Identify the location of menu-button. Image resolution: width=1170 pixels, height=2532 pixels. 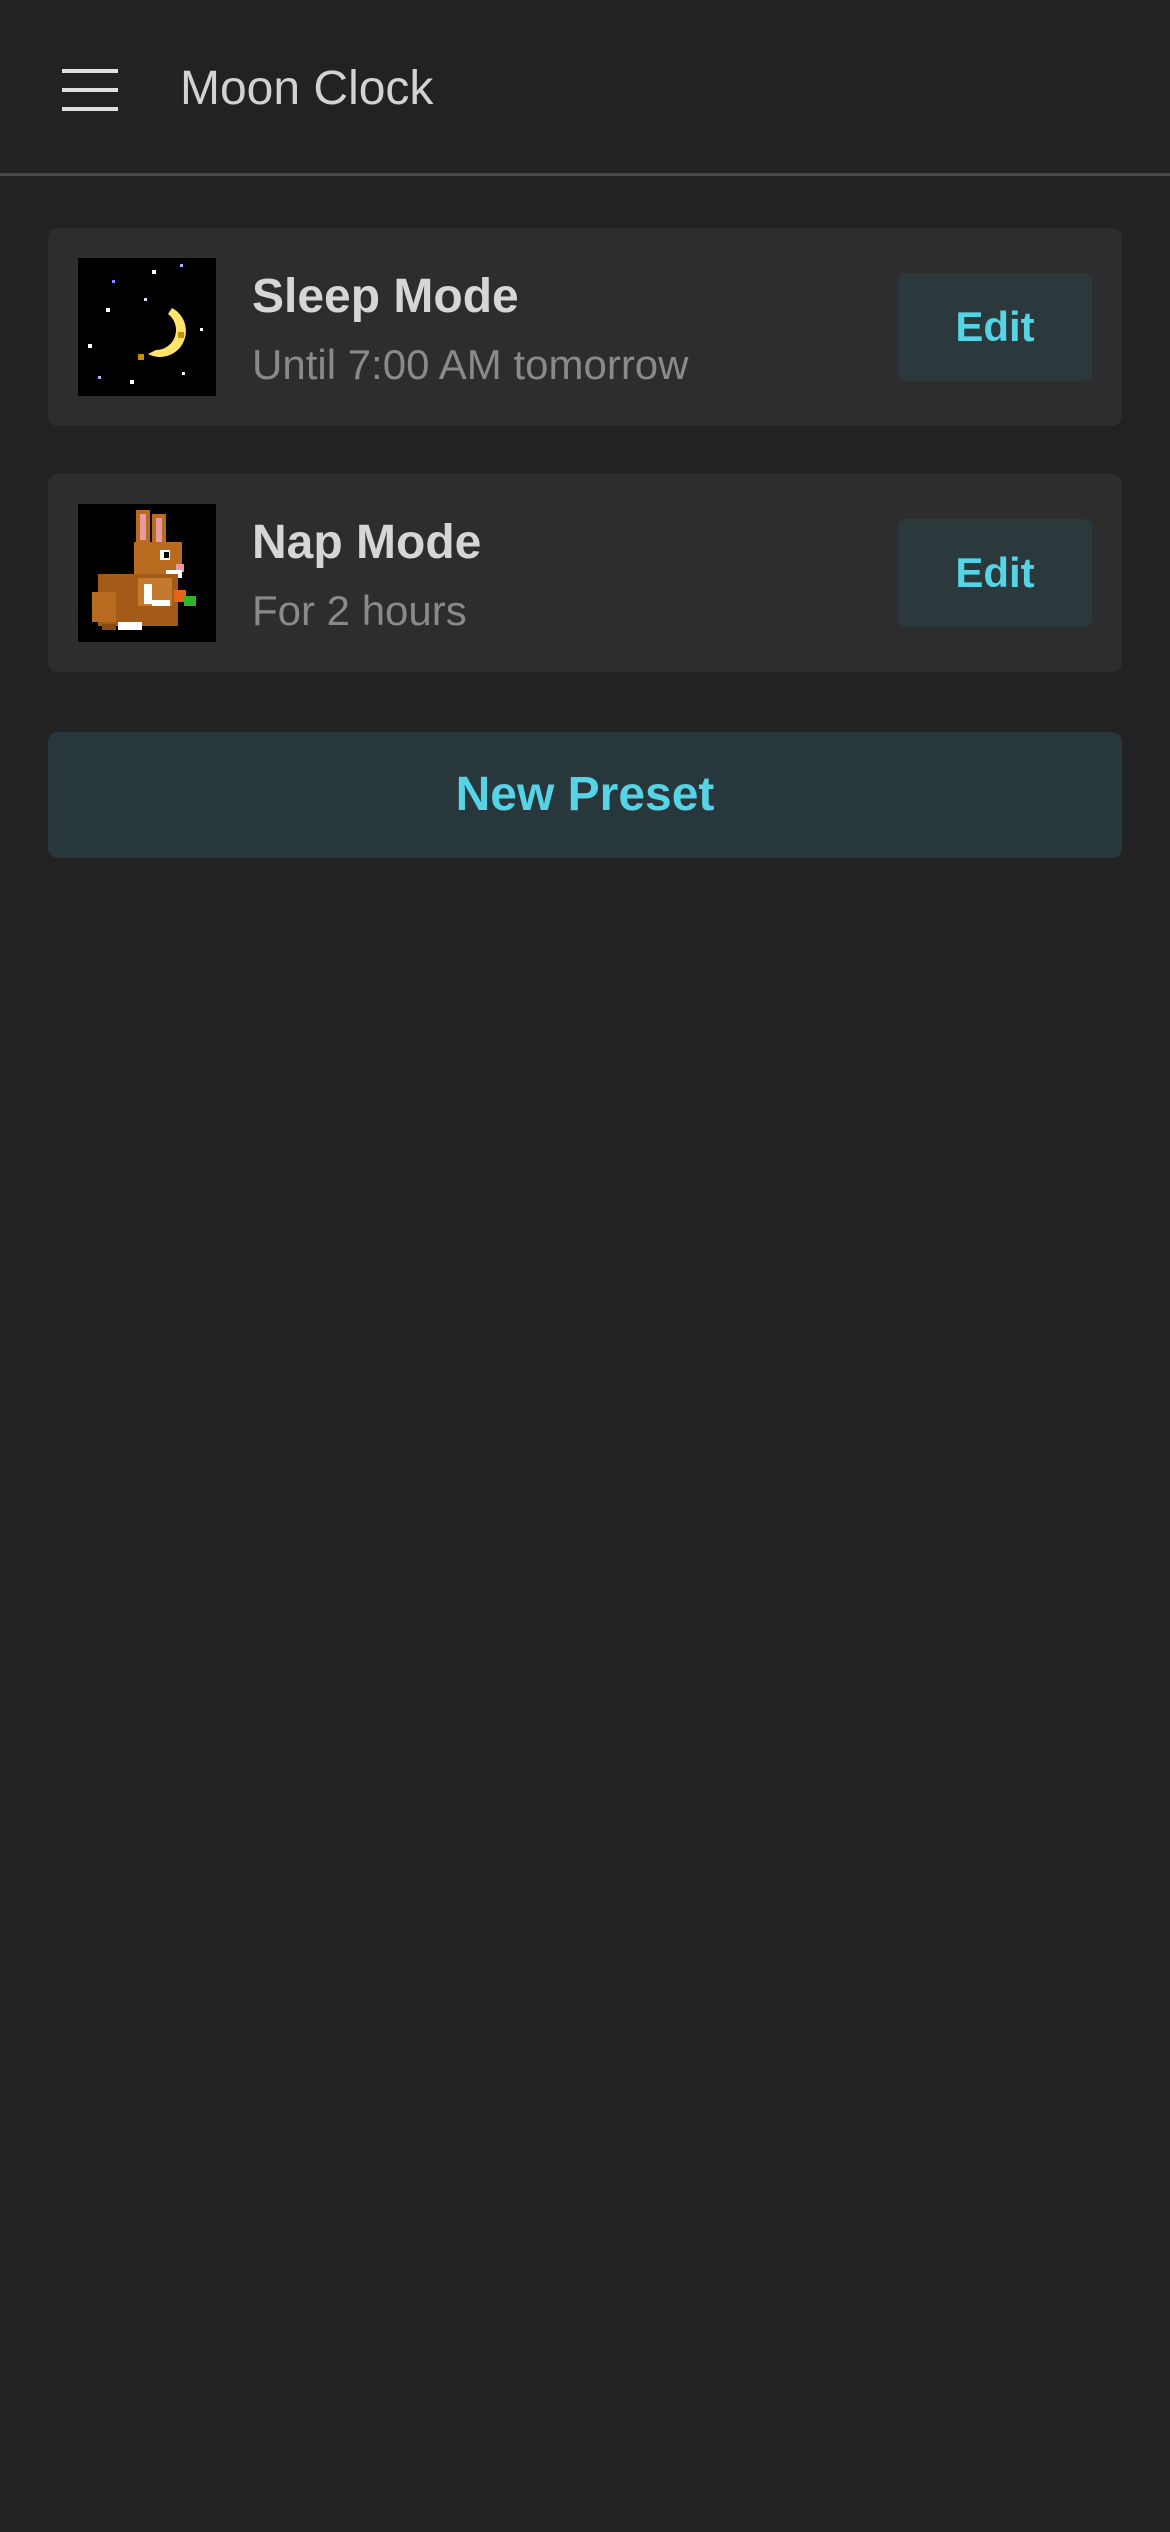
(90, 90).